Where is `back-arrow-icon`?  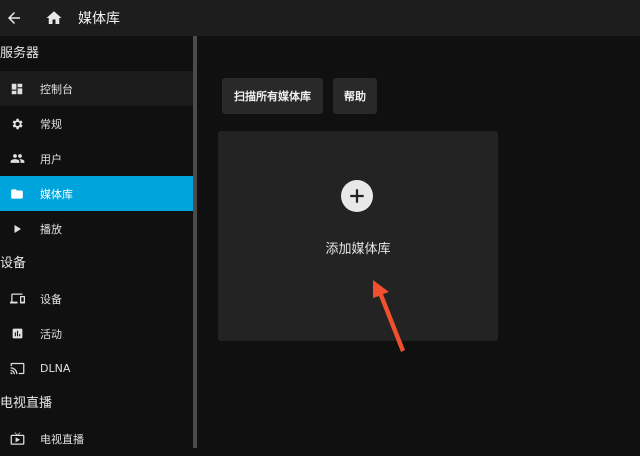 back-arrow-icon is located at coordinates (14, 18).